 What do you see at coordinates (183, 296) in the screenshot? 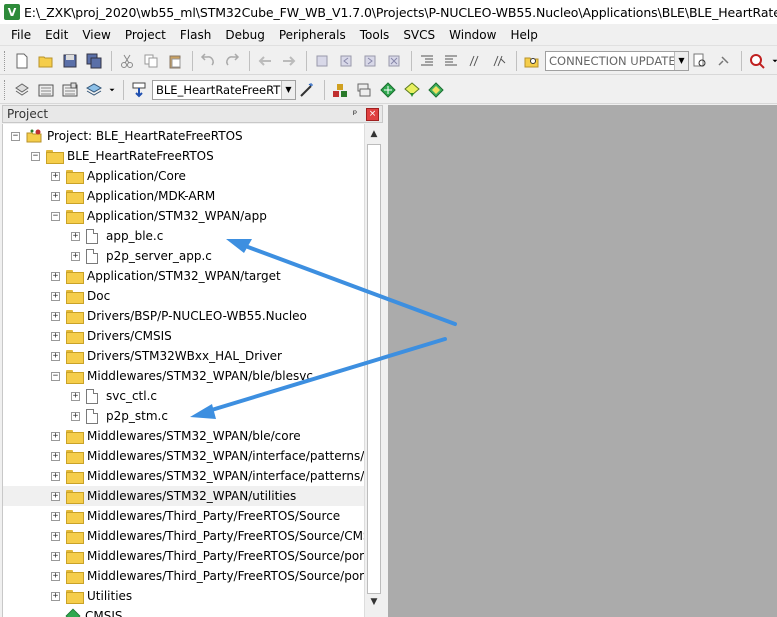
I see `tree-group-item: + Doc` at bounding box center [183, 296].